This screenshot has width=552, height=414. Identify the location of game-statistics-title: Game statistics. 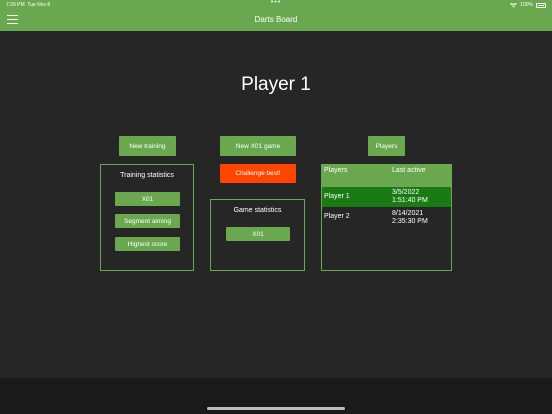
(257, 210).